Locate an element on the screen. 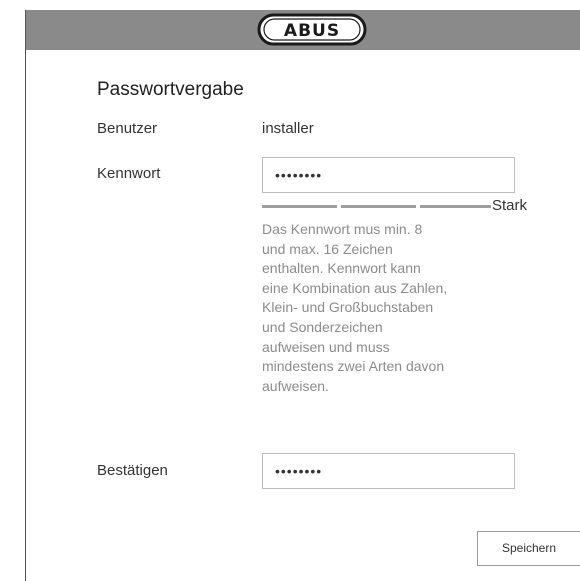  confirm-label: Bestätigen is located at coordinates (132, 470).